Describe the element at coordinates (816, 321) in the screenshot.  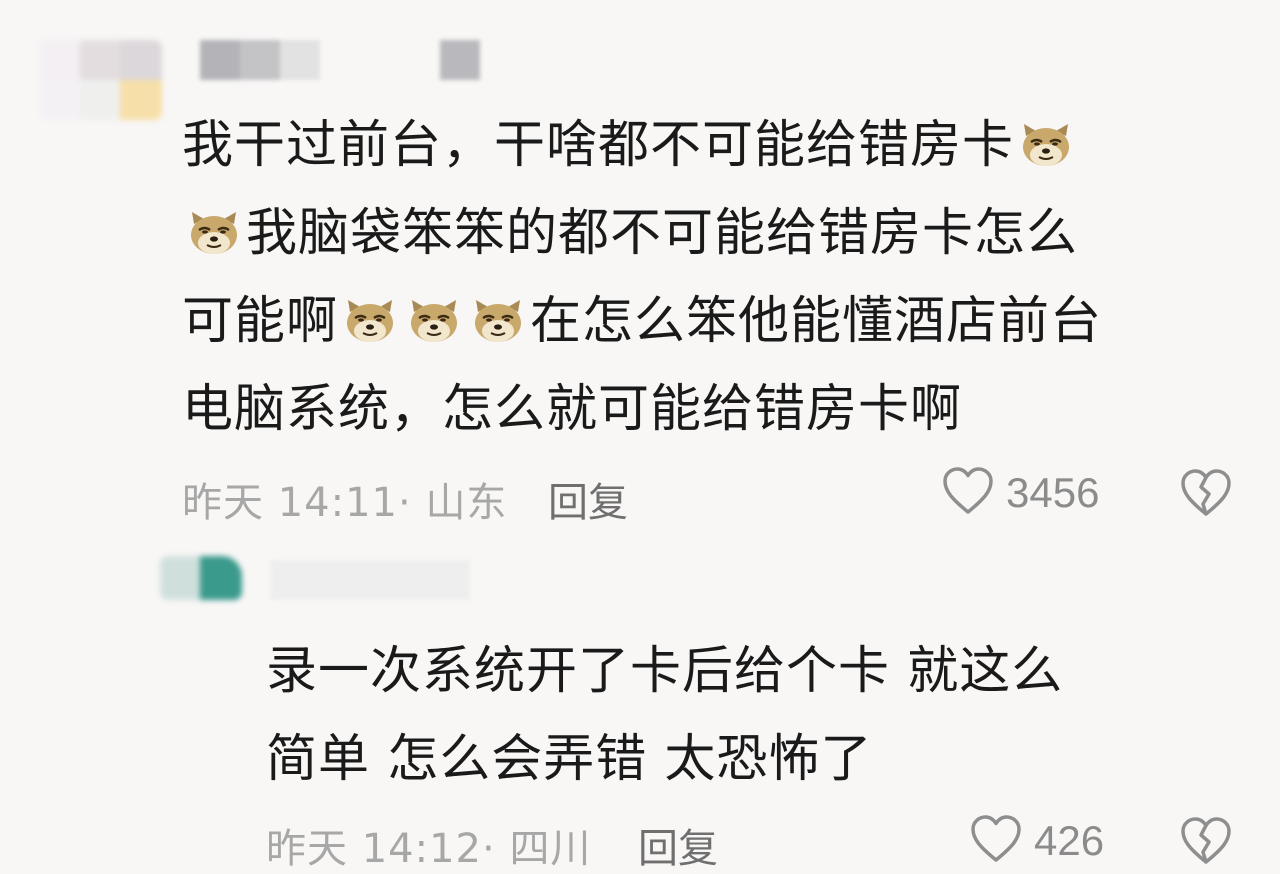
I see `comment-text-segment: 在怎么笨他能懂酒店前台` at that location.